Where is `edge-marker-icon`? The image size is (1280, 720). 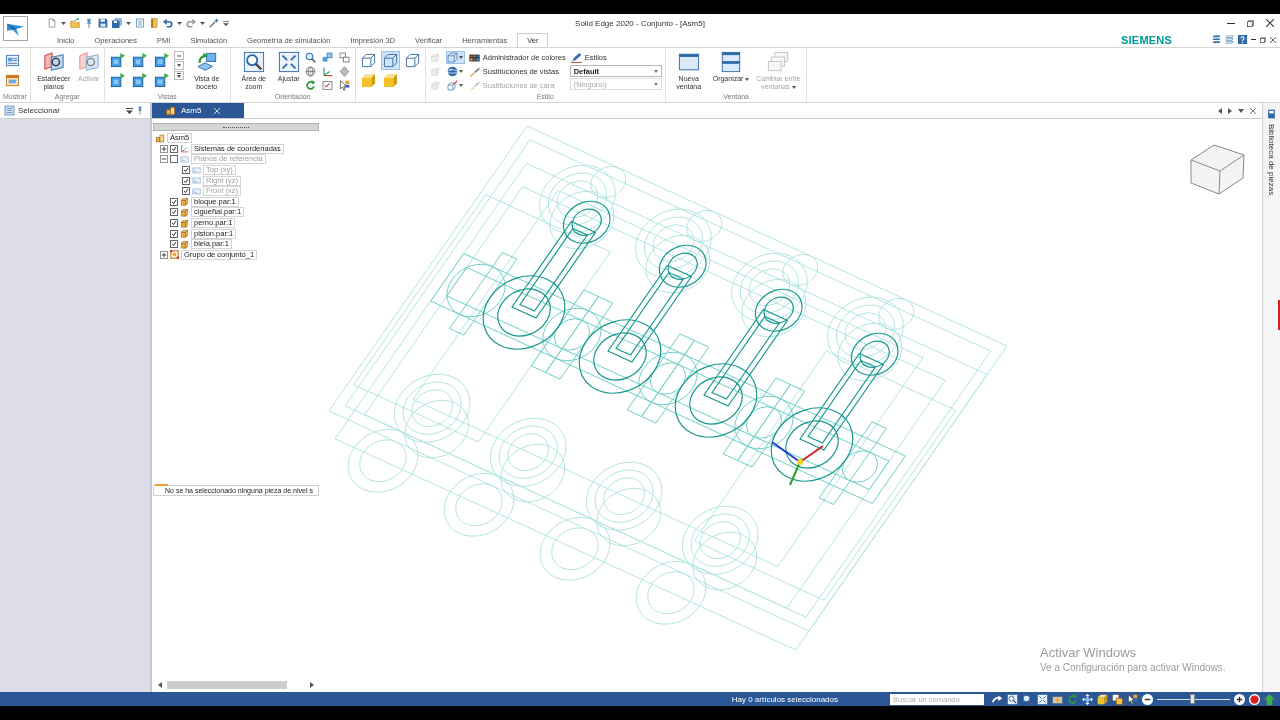
edge-marker-icon is located at coordinates (1279, 315).